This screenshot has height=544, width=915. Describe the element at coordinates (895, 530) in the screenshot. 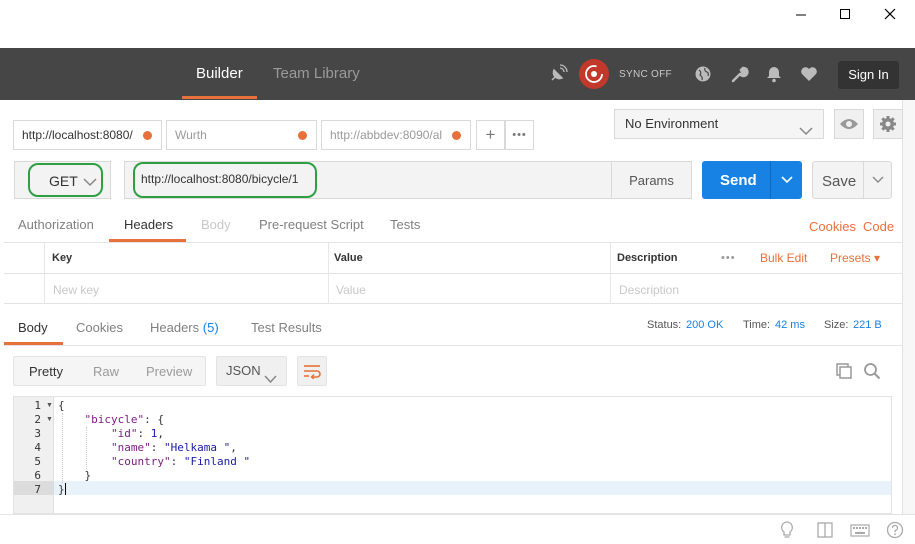

I see `help-icon` at that location.